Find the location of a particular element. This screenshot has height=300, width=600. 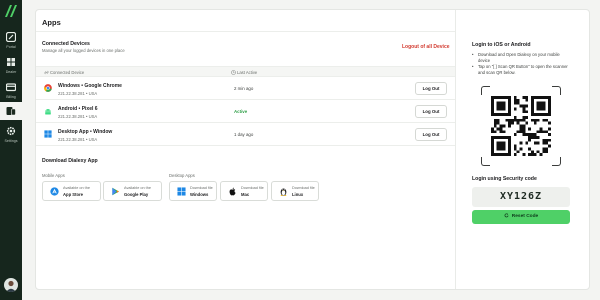

reset-code-button: Reset Code is located at coordinates (521, 217).